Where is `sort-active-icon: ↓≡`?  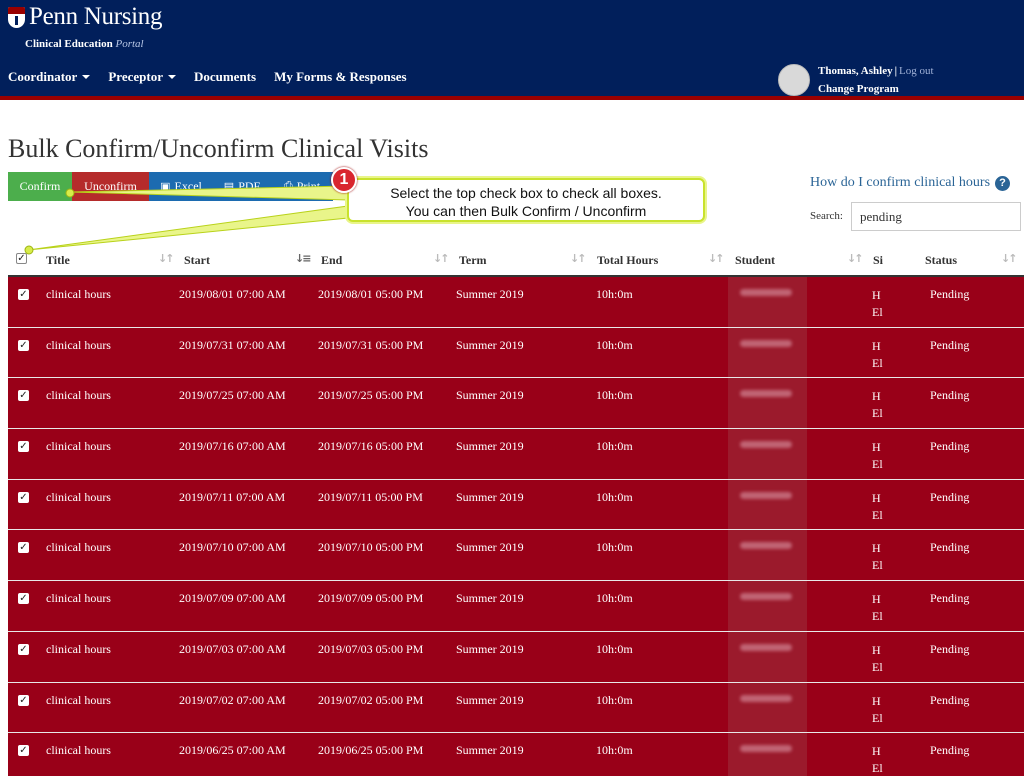 sort-active-icon: ↓≡ is located at coordinates (303, 258).